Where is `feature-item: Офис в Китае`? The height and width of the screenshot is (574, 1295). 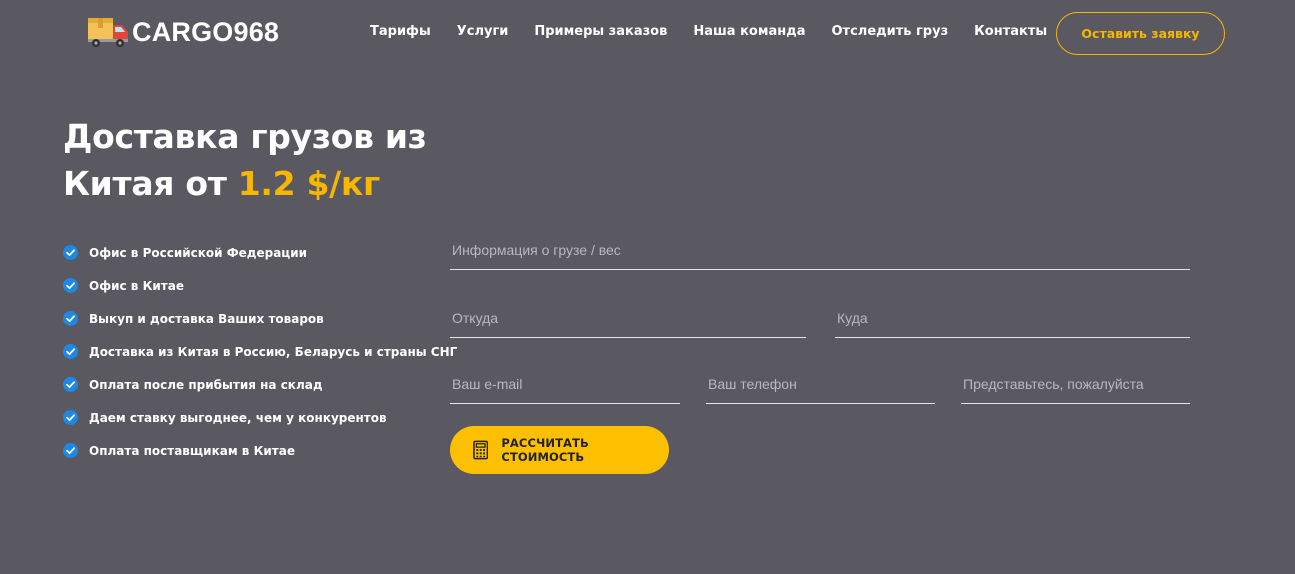 feature-item: Офис в Китае is located at coordinates (260, 285).